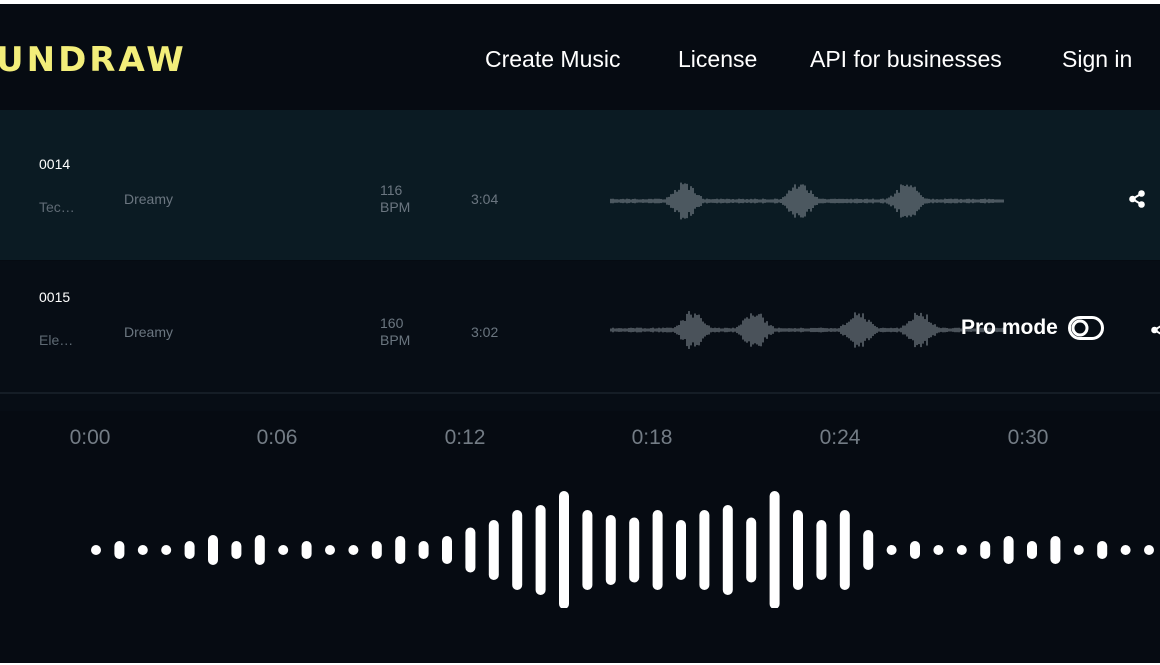 The height and width of the screenshot is (665, 1160). I want to click on nav-api-for-businesses: API for businesses, so click(906, 59).